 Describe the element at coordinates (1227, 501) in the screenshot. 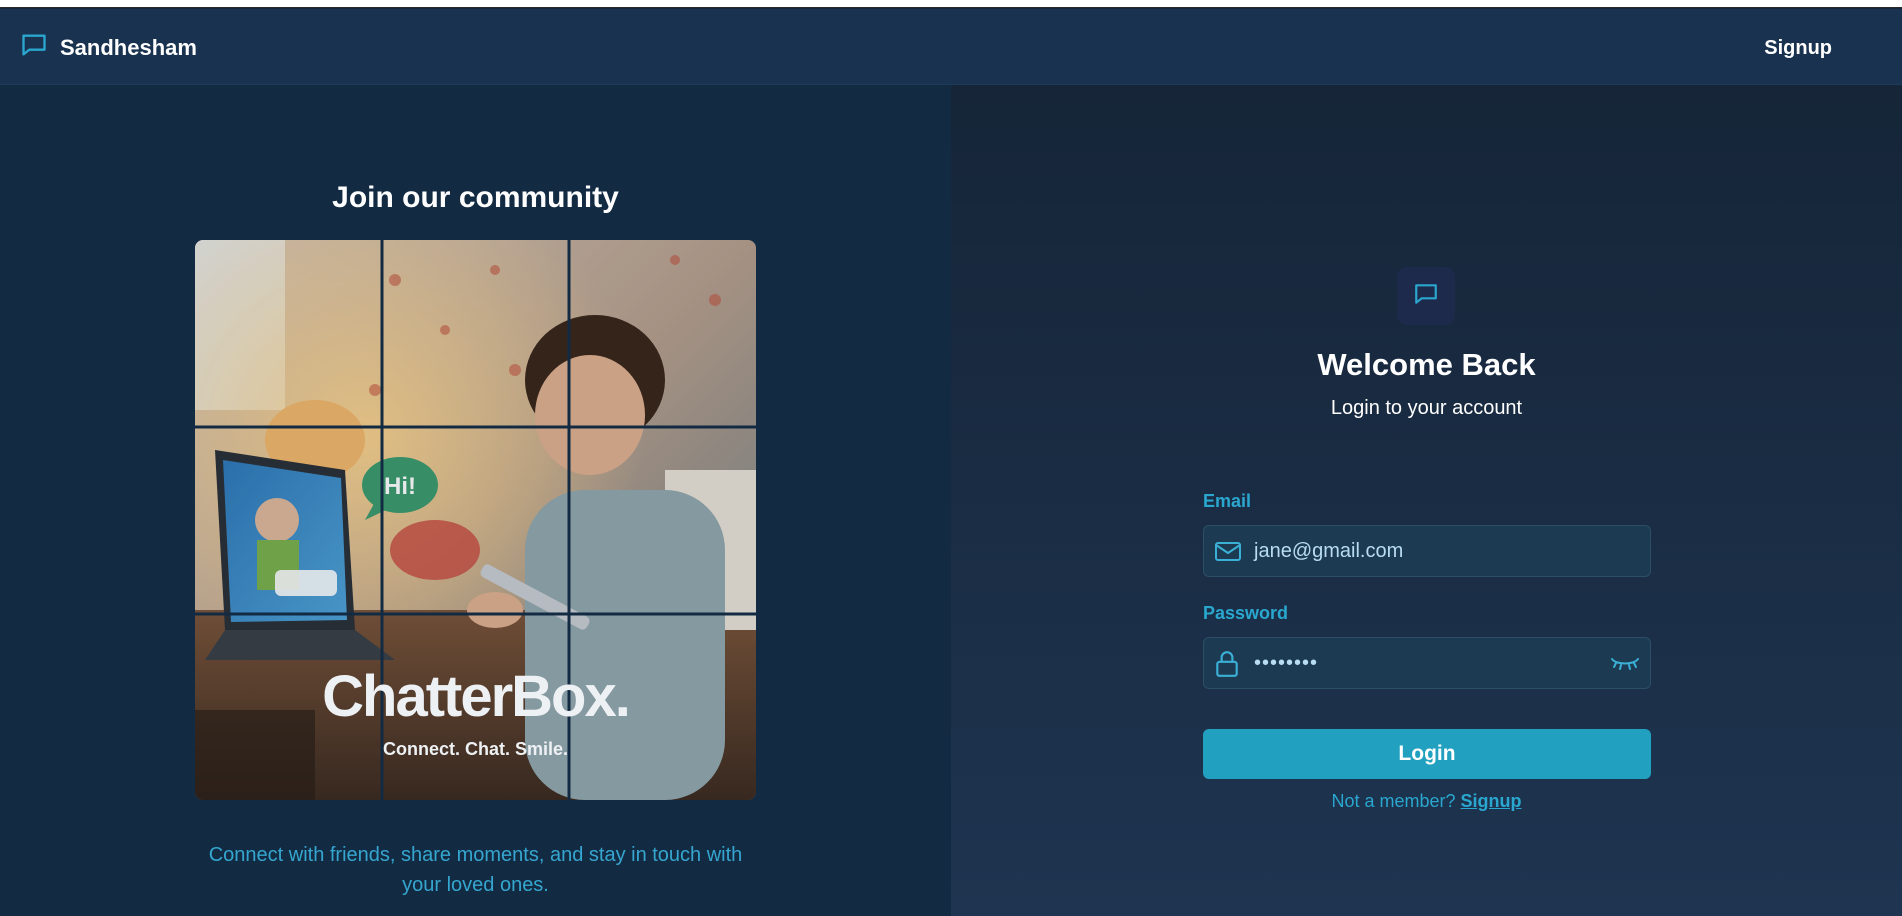

I see `email-label: Email` at that location.